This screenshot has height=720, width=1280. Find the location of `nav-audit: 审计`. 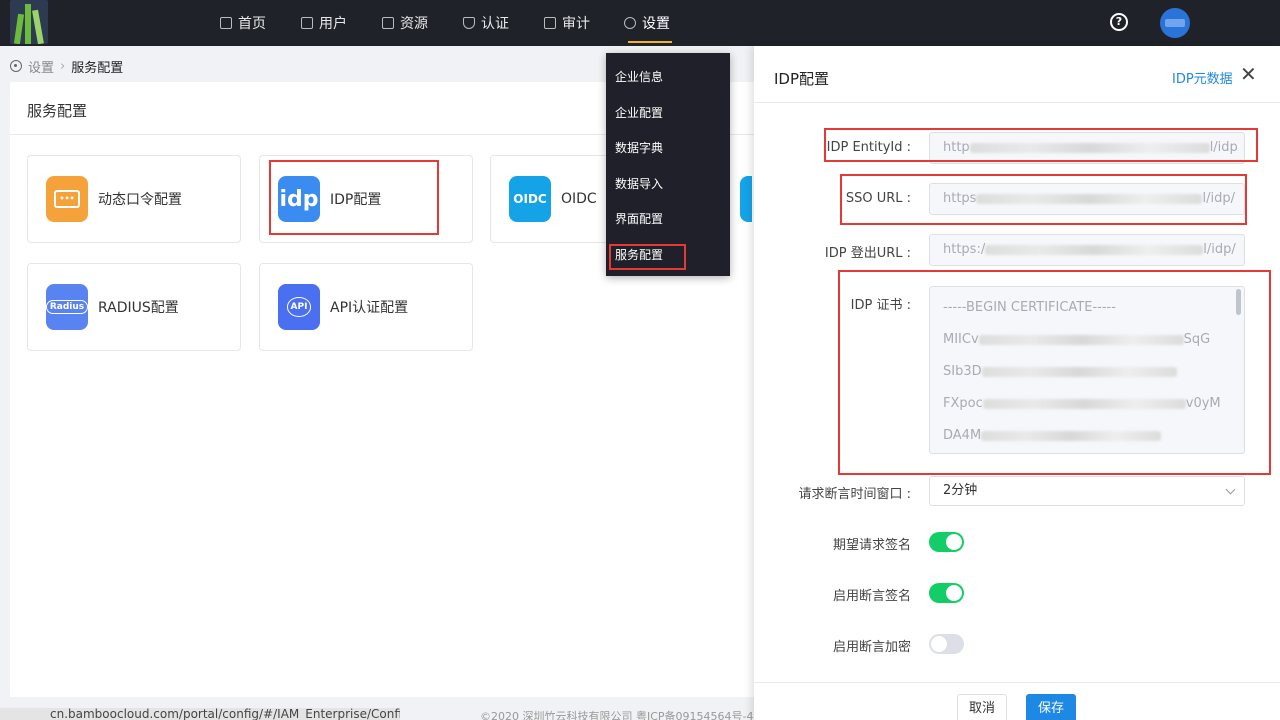

nav-audit: 审计 is located at coordinates (567, 23).